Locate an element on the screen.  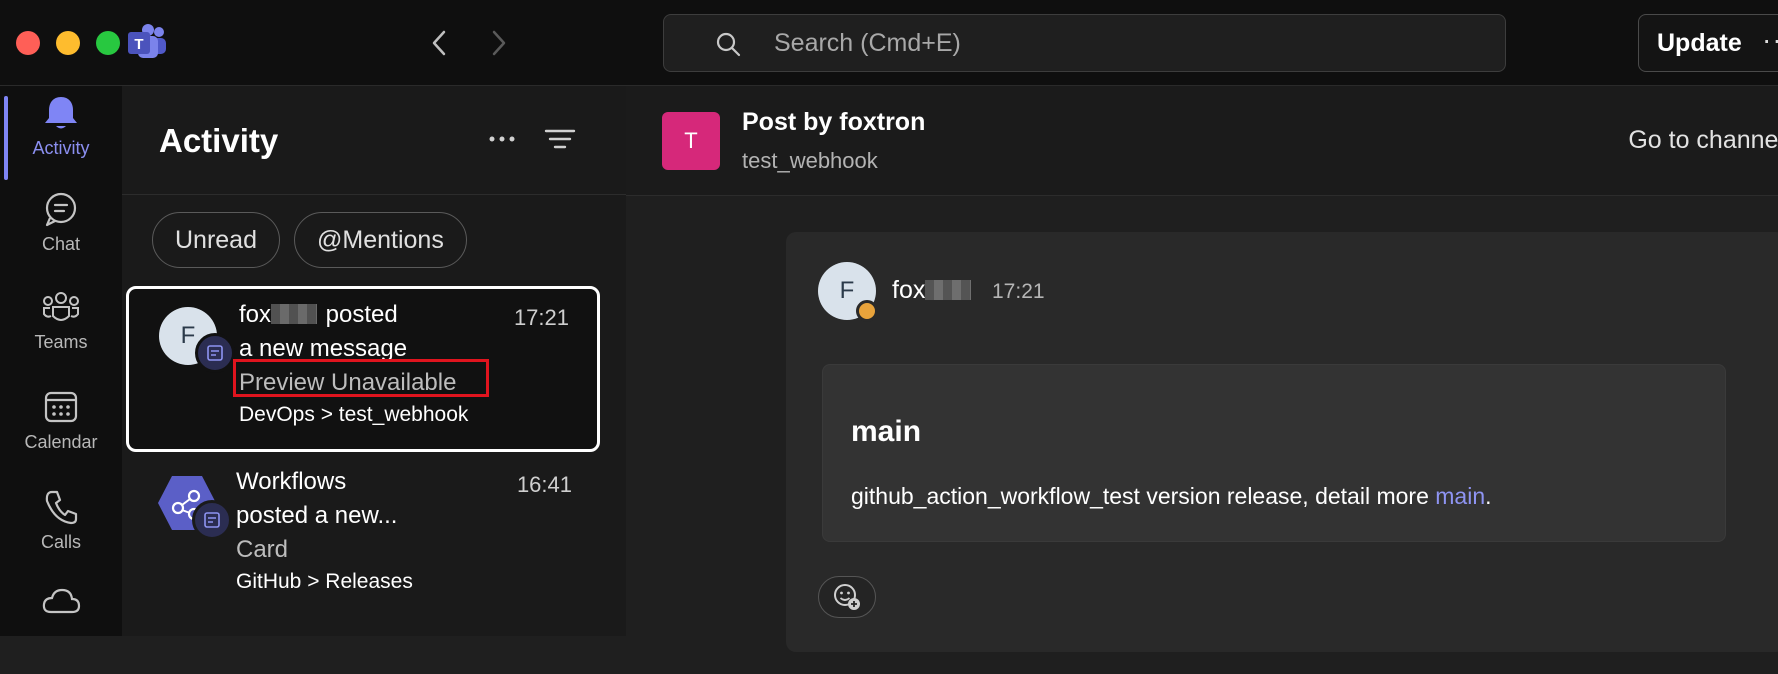
rail-item-calls: Calls is located at coordinates (61, 528).